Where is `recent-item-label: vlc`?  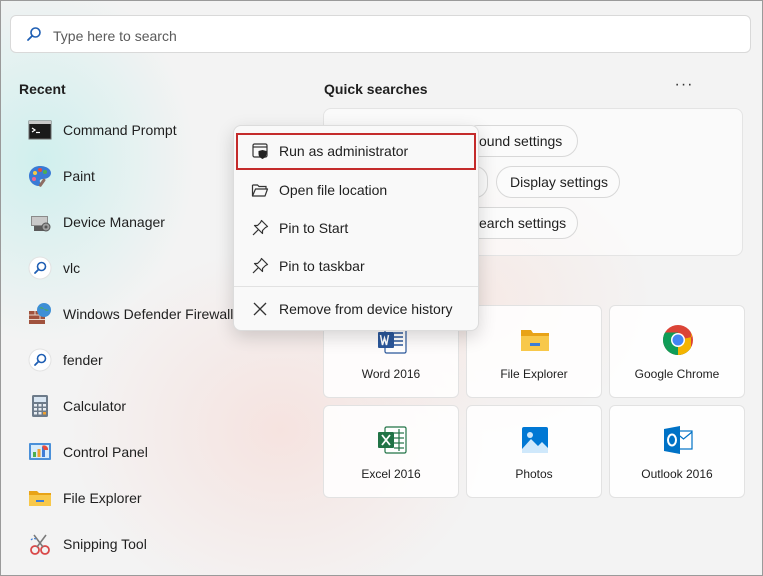
recent-item-label: vlc is located at coordinates (72, 268).